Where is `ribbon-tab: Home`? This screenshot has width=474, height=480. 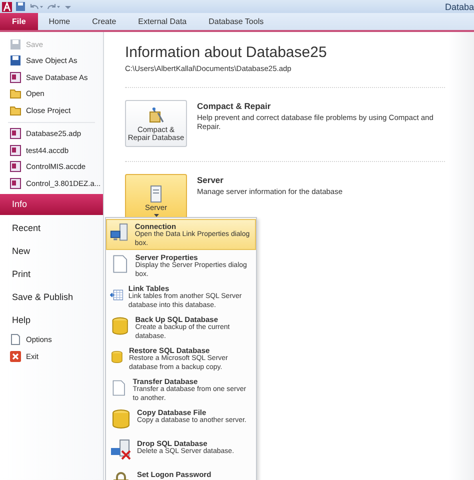
ribbon-tab: Home is located at coordinates (60, 21).